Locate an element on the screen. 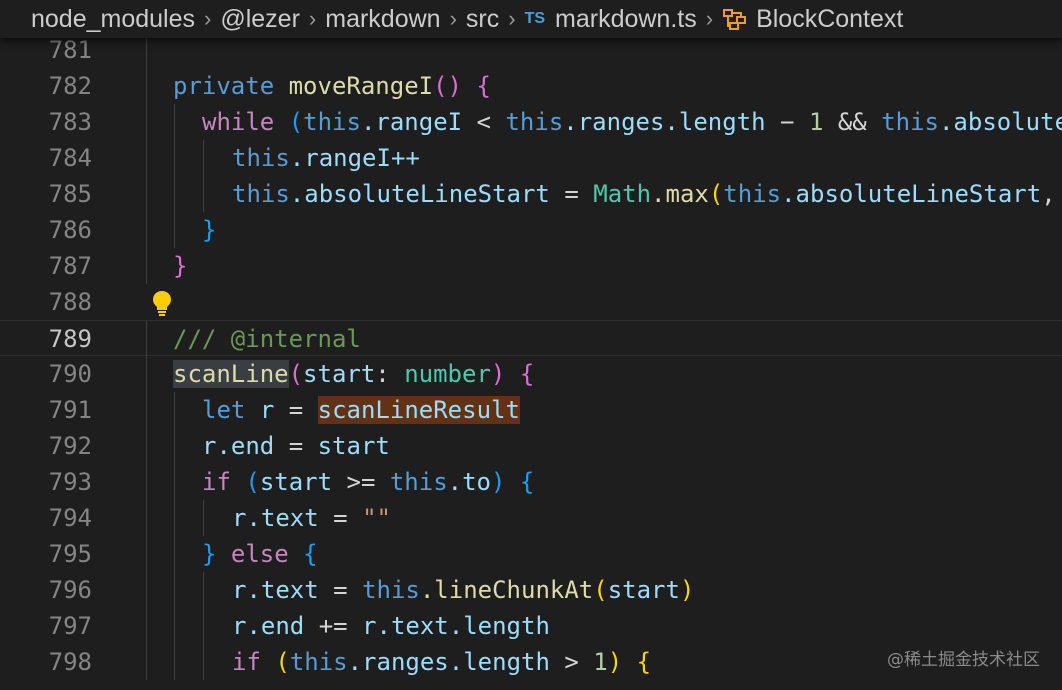 This screenshot has width=1062, height=690. line-number: 782 is located at coordinates (70, 86).